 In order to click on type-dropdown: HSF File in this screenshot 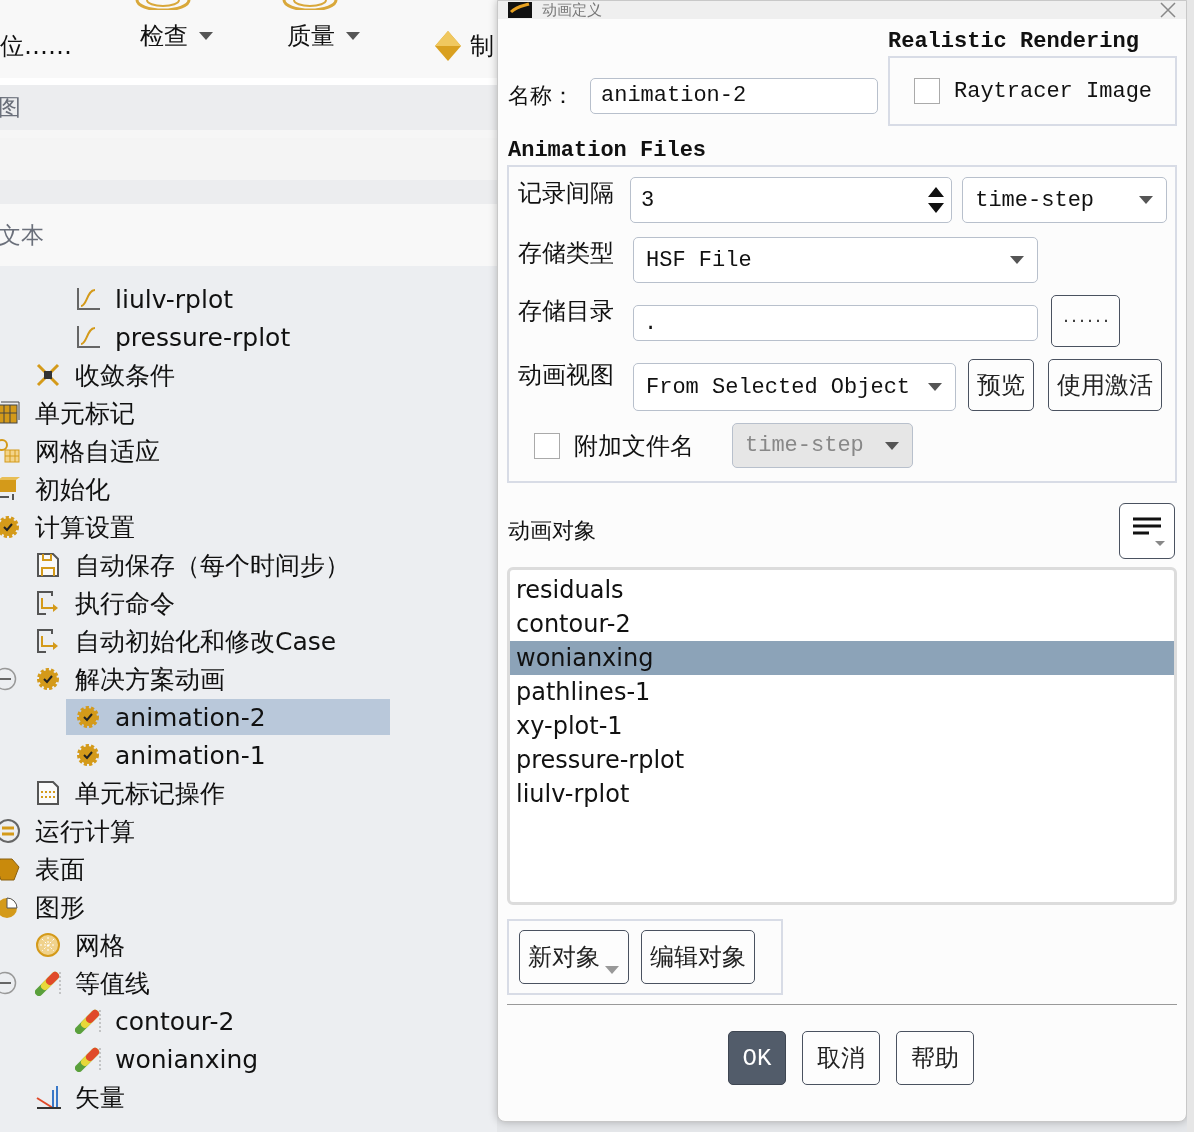, I will do `click(835, 260)`.